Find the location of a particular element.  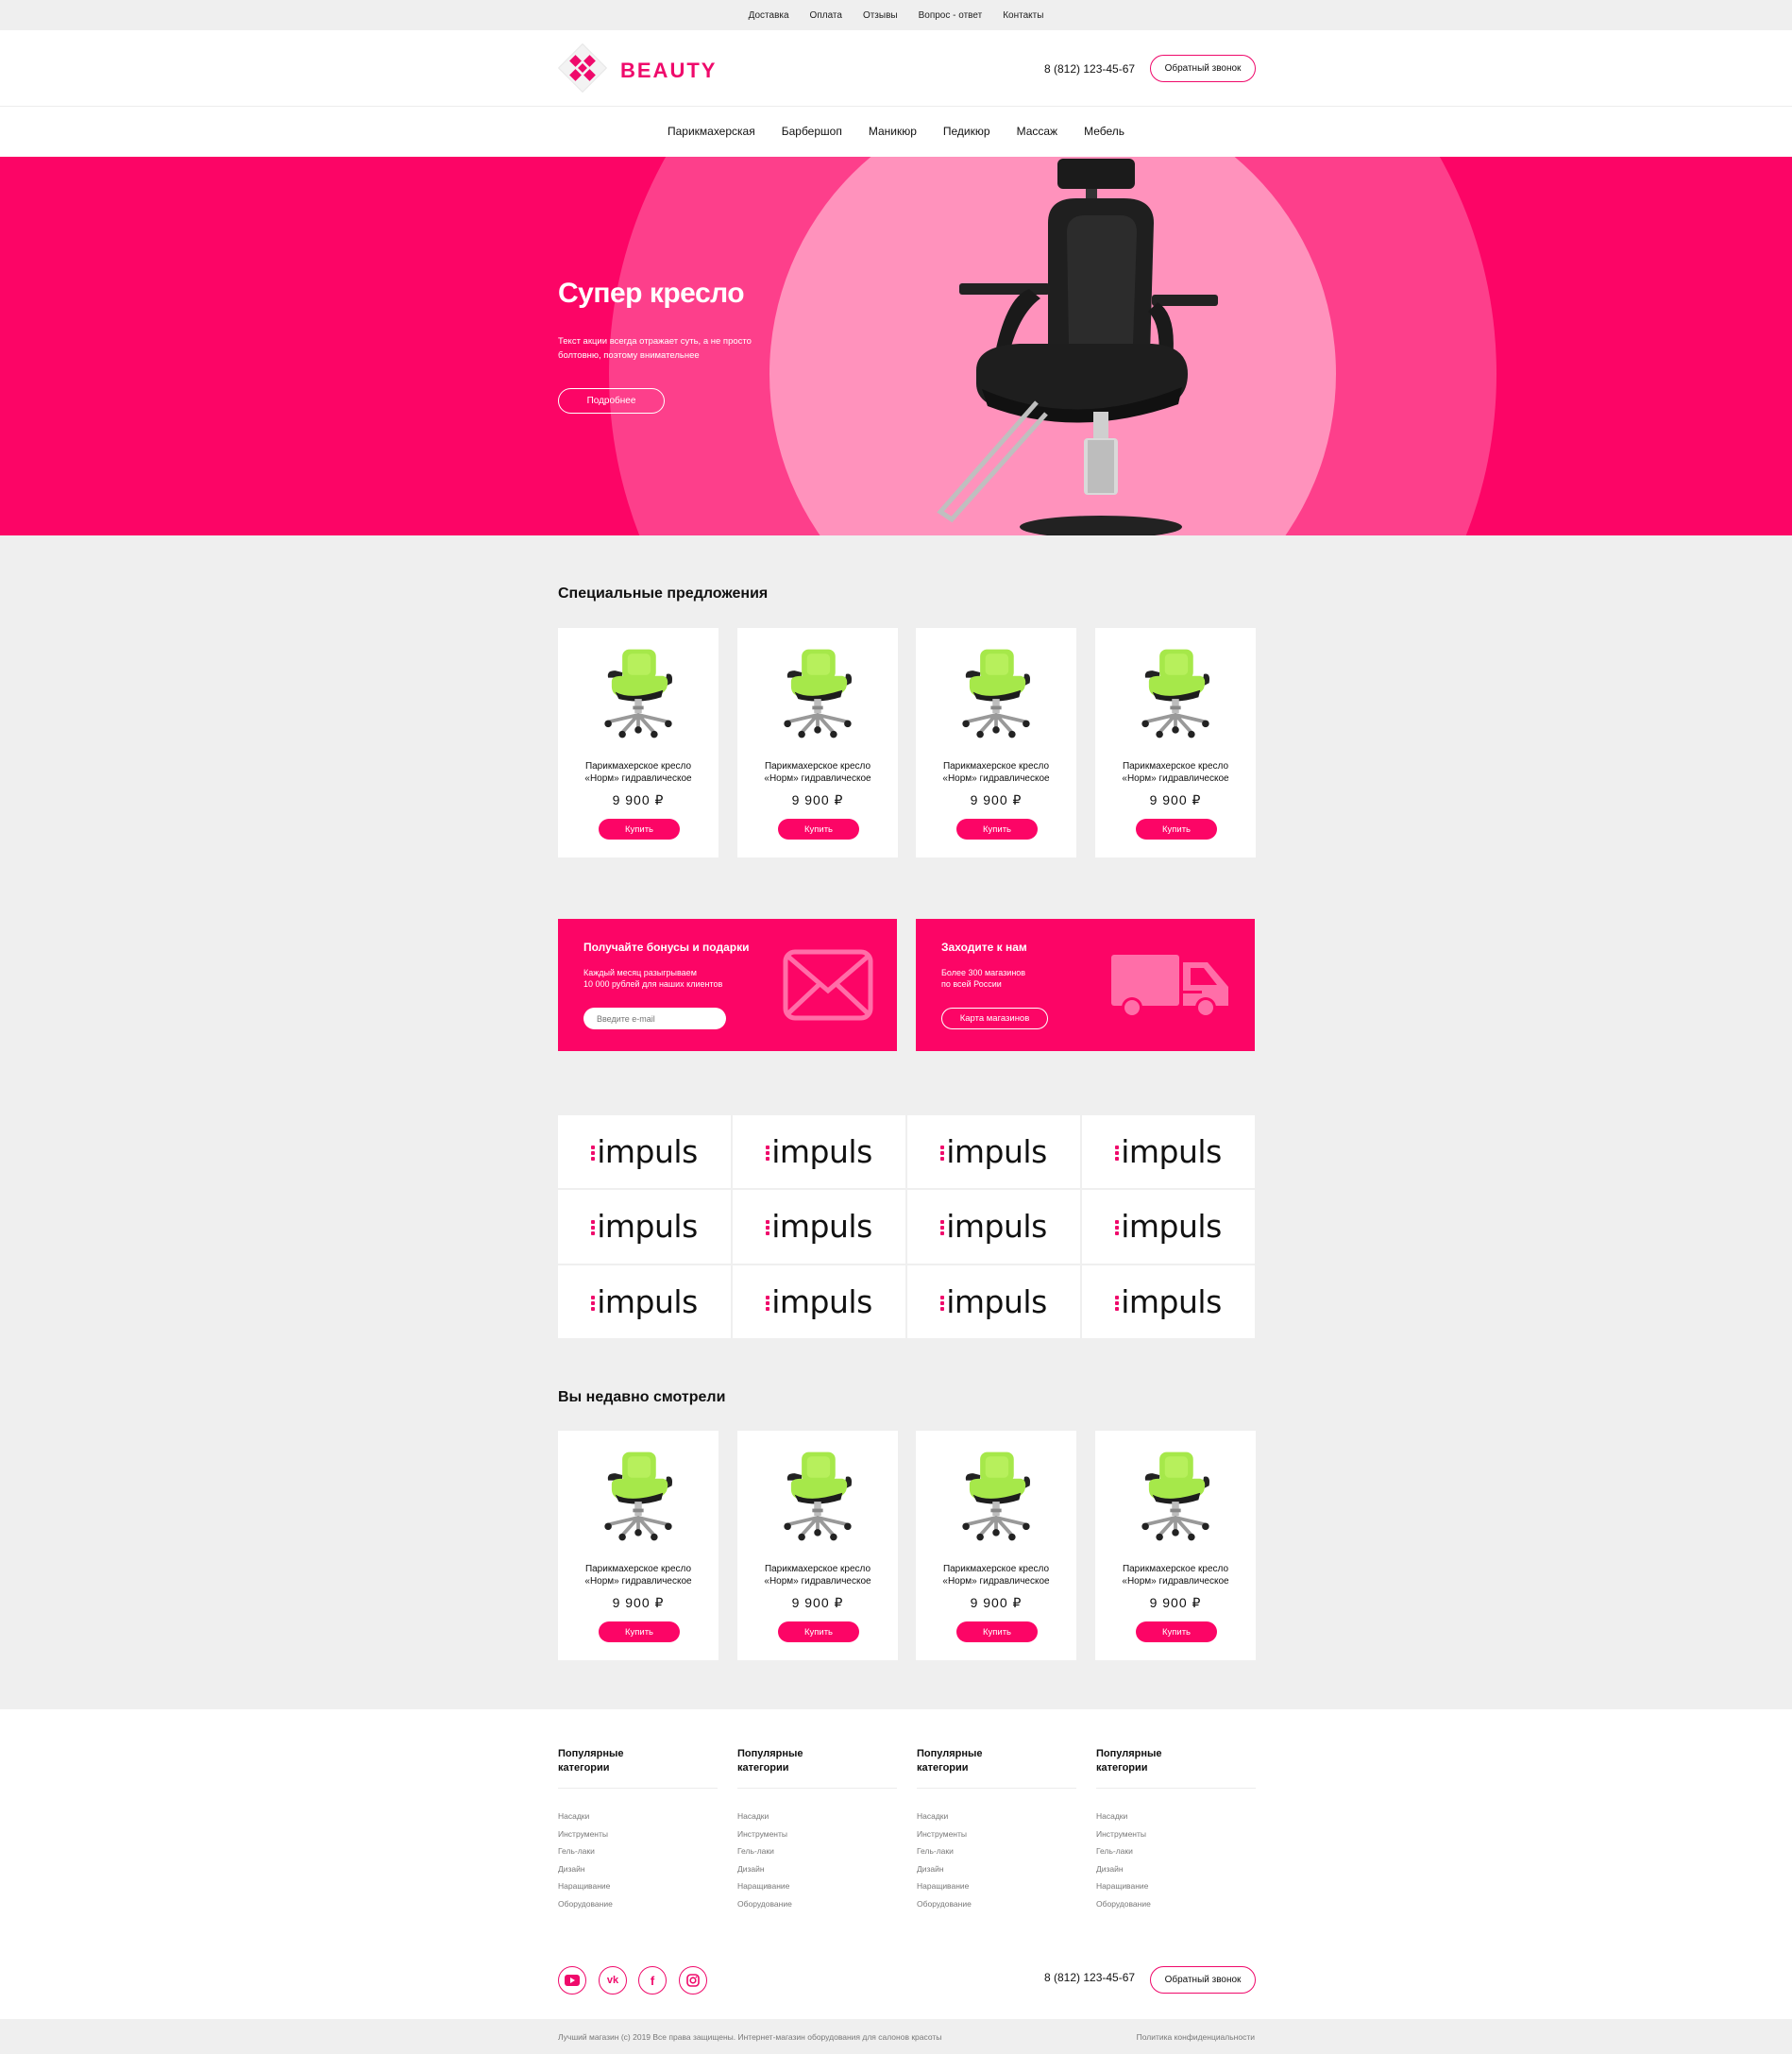

stores-map-button: Карта магазинов is located at coordinates (995, 1018).